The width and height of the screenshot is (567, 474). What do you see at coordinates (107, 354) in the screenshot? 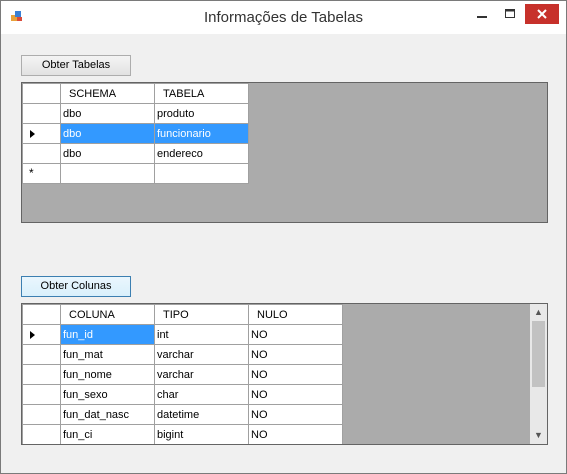
I see `cell-coluna: fun_mat` at bounding box center [107, 354].